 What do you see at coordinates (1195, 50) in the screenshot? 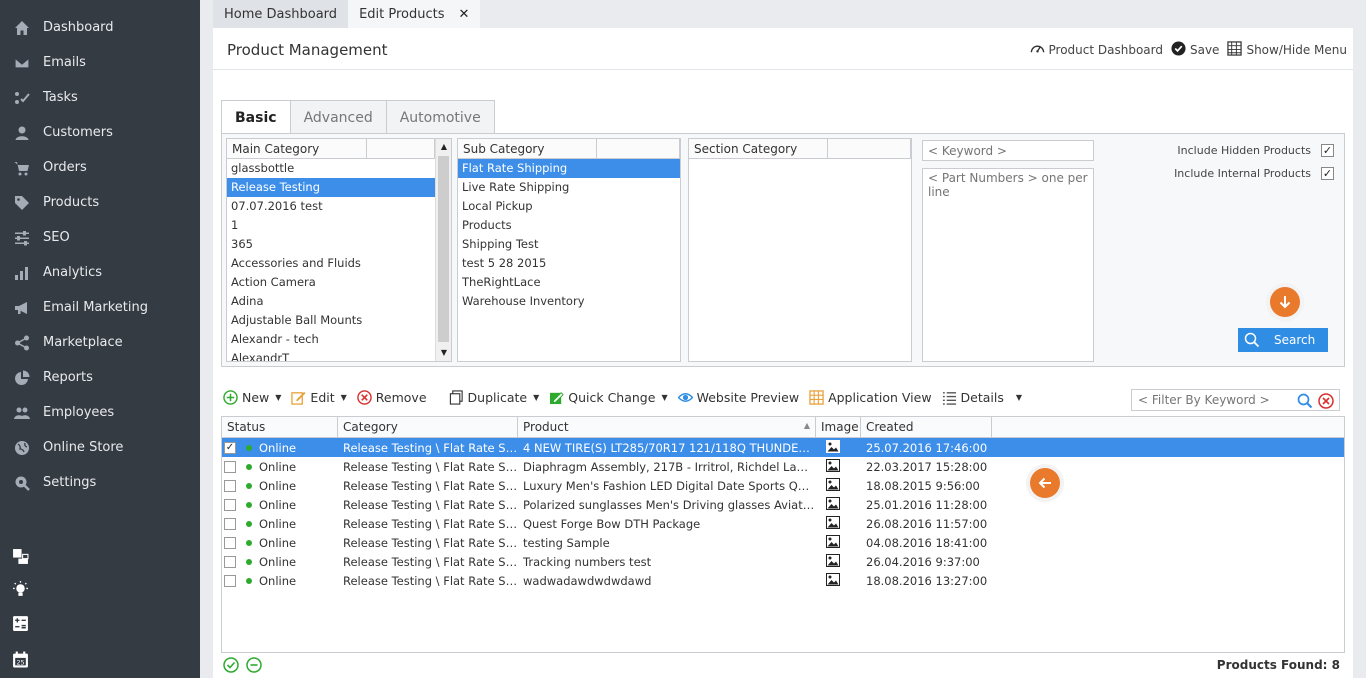
I see `save-button: Save` at bounding box center [1195, 50].